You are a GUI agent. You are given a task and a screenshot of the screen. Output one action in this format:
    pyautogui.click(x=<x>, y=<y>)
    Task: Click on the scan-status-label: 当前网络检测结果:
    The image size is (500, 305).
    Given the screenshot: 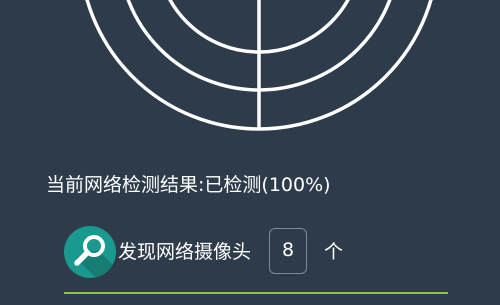 What is the action you would take?
    pyautogui.click(x=125, y=185)
    